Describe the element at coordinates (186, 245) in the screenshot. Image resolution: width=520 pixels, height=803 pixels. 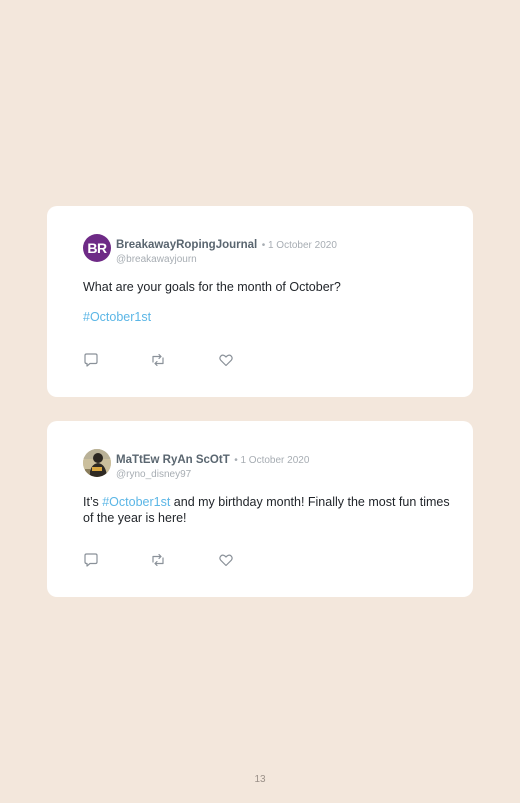
I see `author-name: BreakawayRopingJournal` at that location.